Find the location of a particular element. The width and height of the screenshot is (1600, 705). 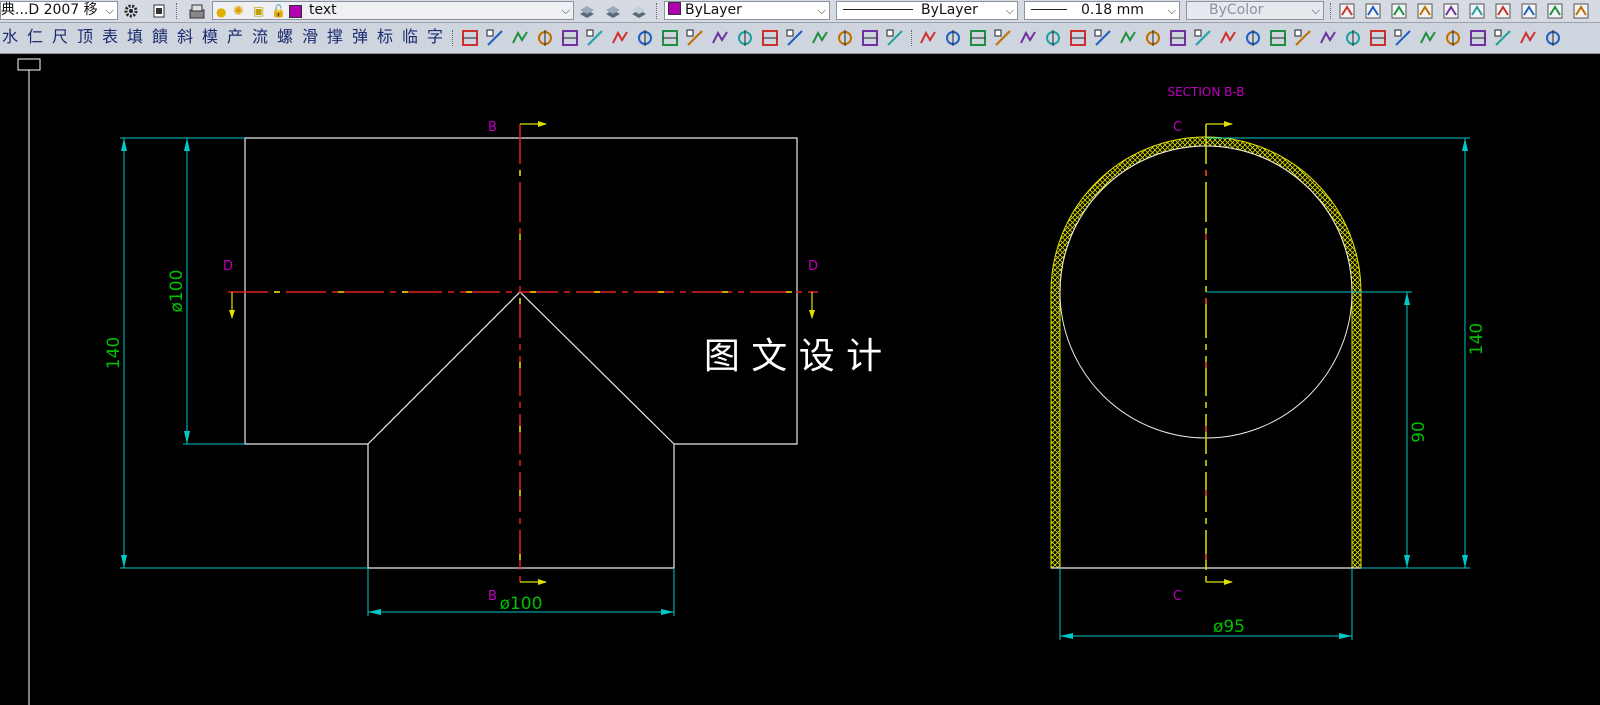

cjk-command-button: 填 is located at coordinates (135, 37).